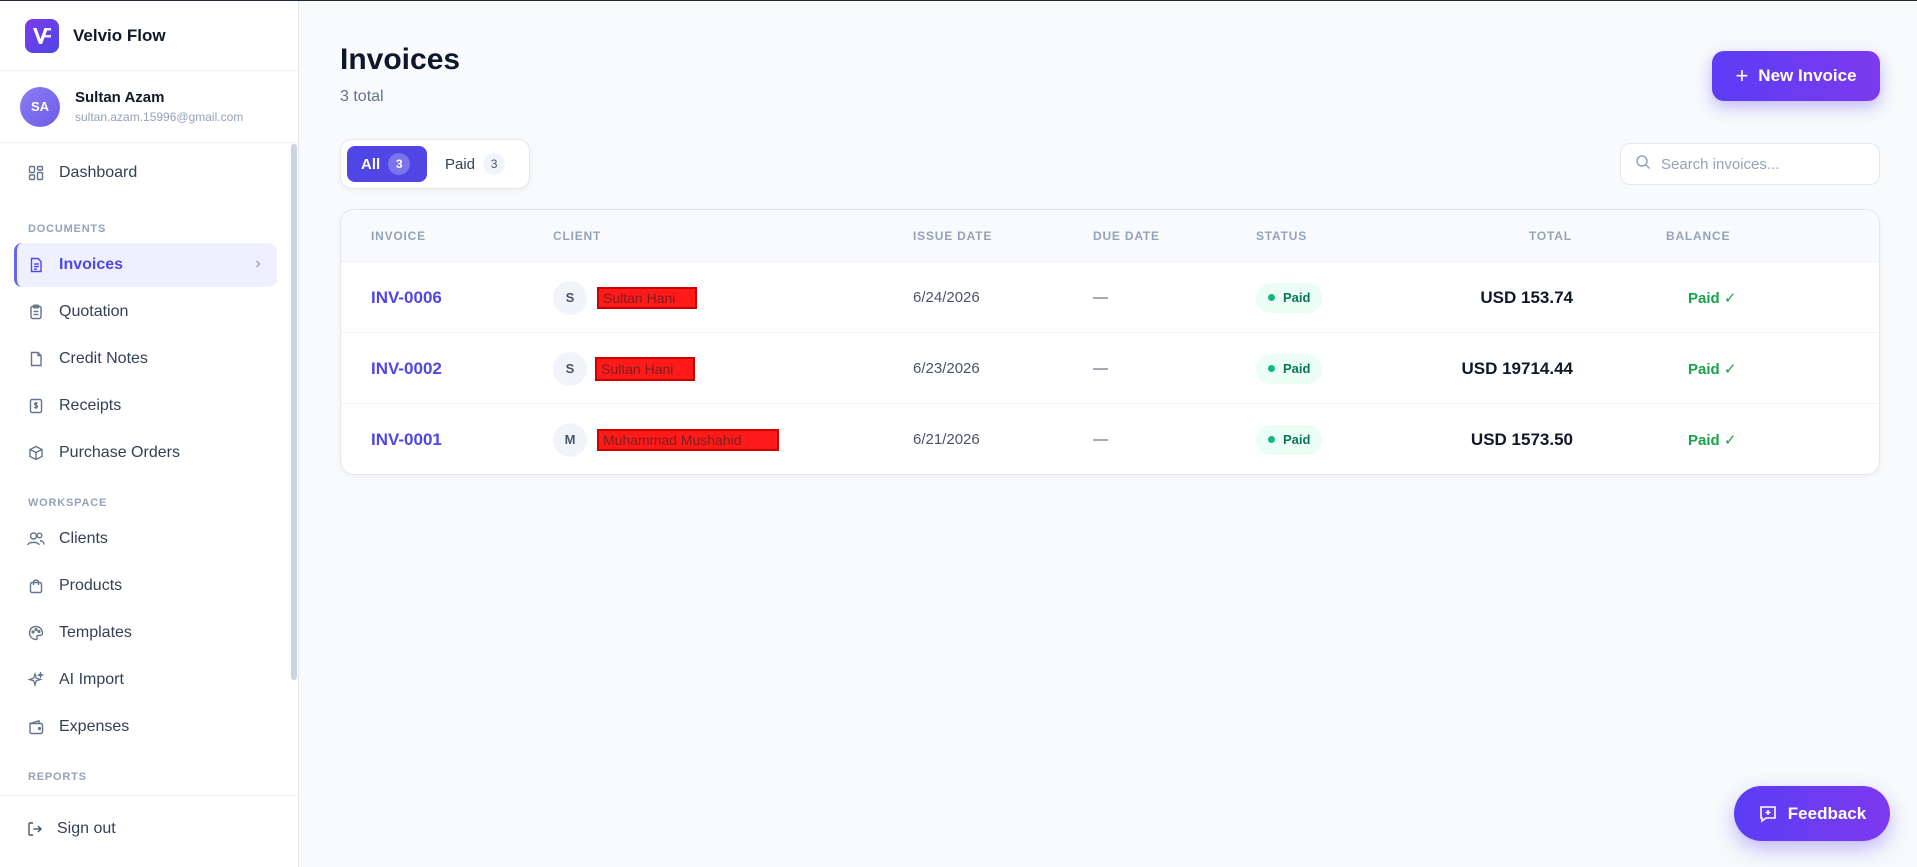  What do you see at coordinates (42, 35) in the screenshot?
I see `velvio-logo-icon` at bounding box center [42, 35].